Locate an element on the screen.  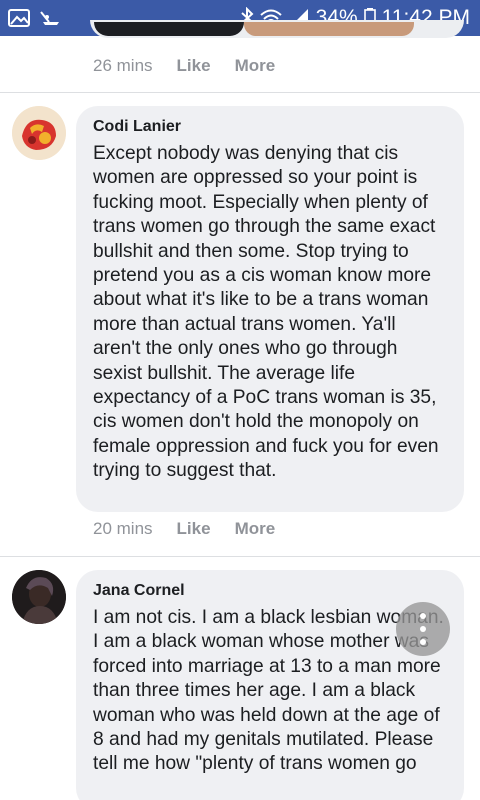
gallery-icon is located at coordinates (19, 18).